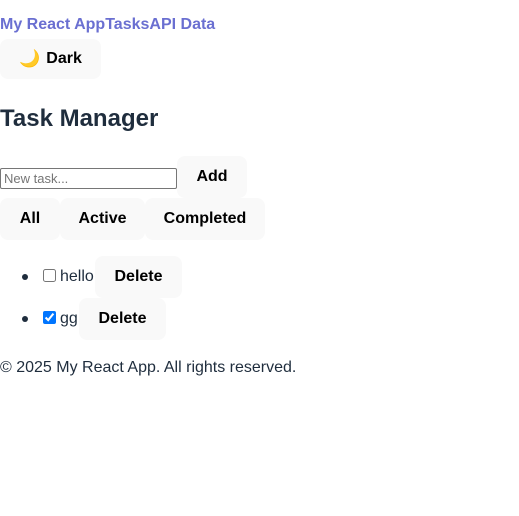  I want to click on add-task-button: Add, so click(212, 177).